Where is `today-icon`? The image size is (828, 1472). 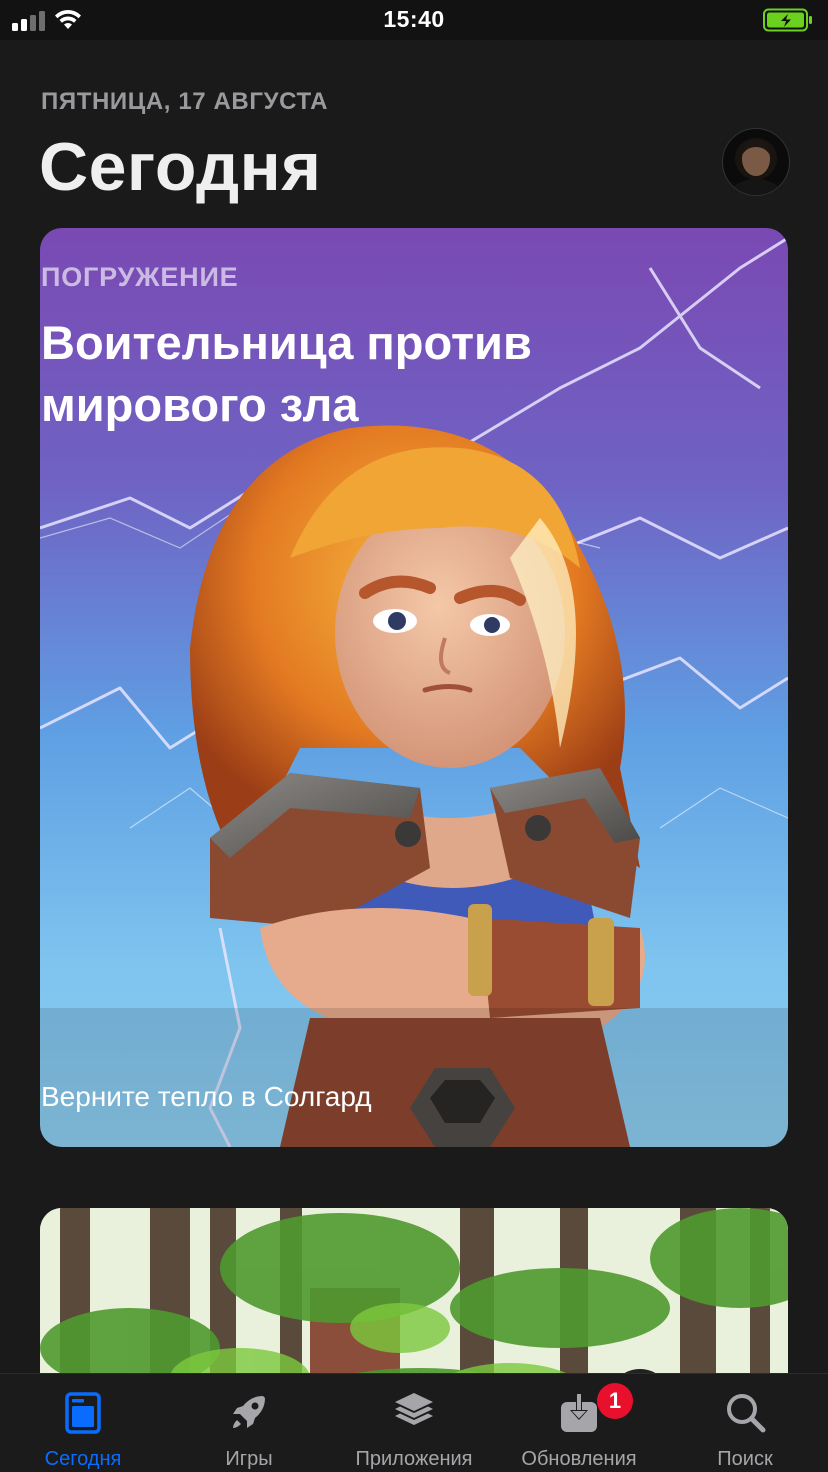
today-icon is located at coordinates (83, 1413).